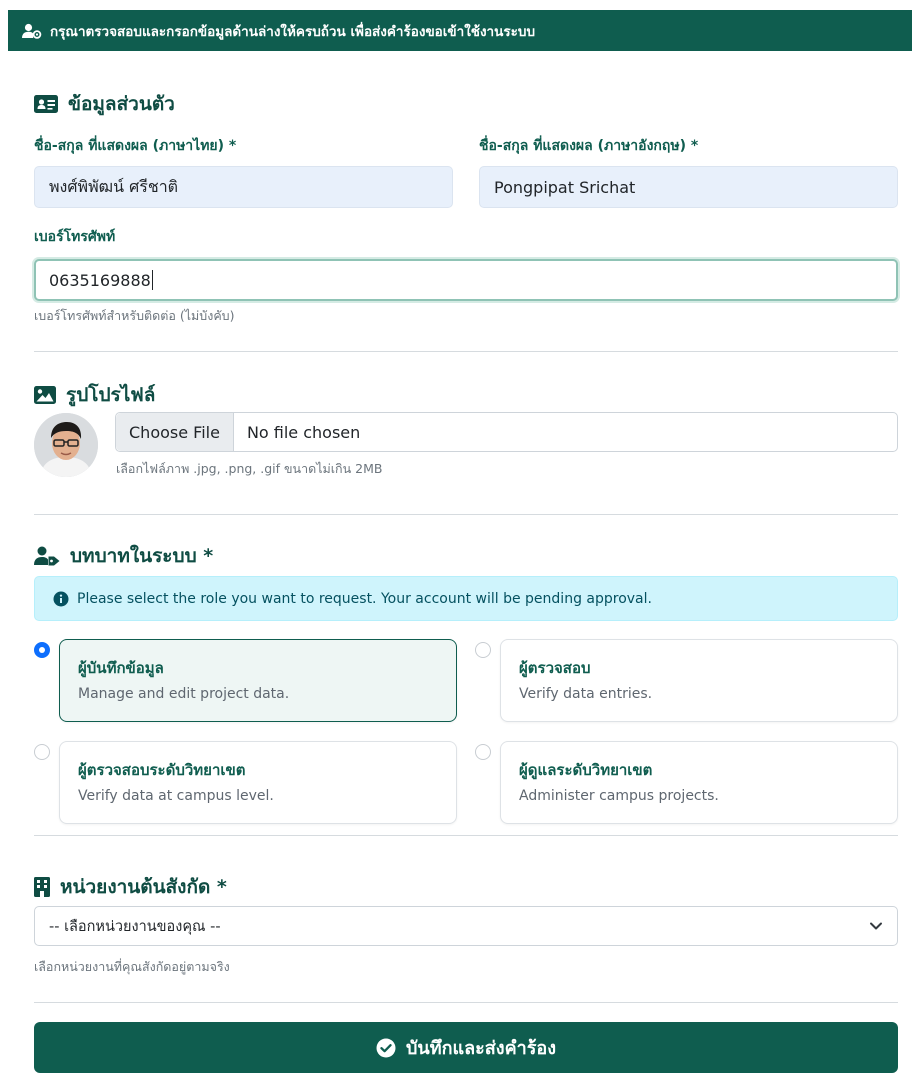  I want to click on role-title: ผู้บันทึกข้อมูล, so click(121, 668).